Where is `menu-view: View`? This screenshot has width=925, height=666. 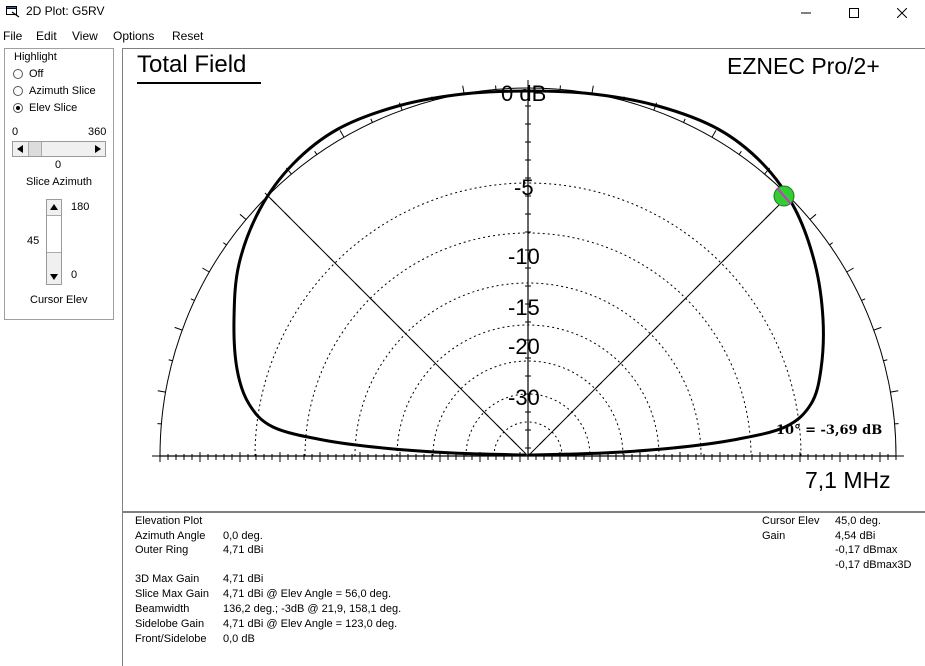
menu-view: View is located at coordinates (85, 36).